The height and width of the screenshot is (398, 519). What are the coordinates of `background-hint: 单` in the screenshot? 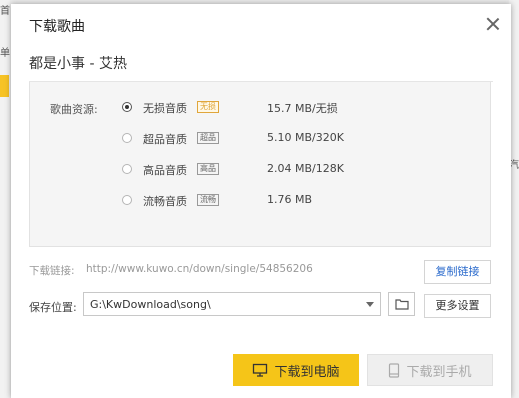 It's located at (5, 53).